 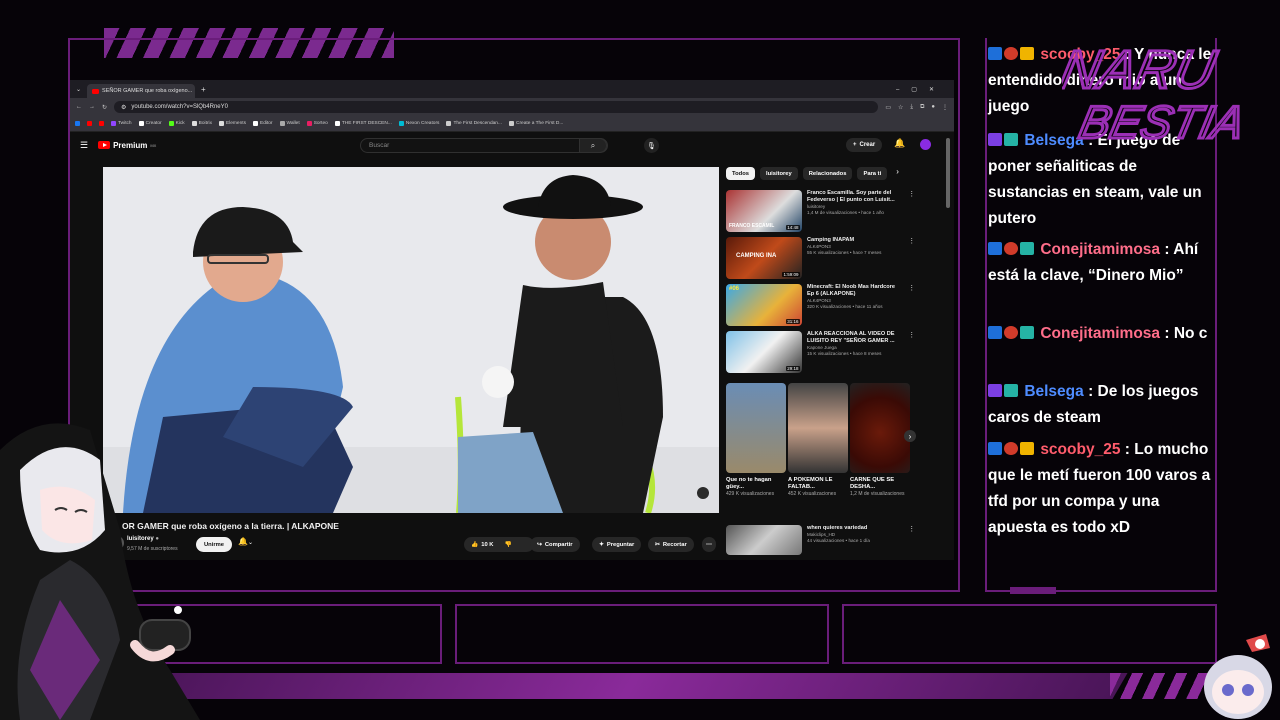 I want to click on share-button: ↪ Compartir, so click(x=555, y=544).